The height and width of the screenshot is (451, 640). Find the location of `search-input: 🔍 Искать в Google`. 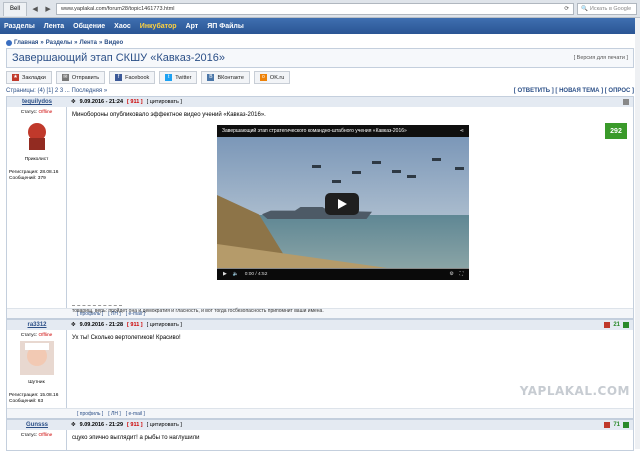

search-input: 🔍 Искать в Google is located at coordinates (607, 8).